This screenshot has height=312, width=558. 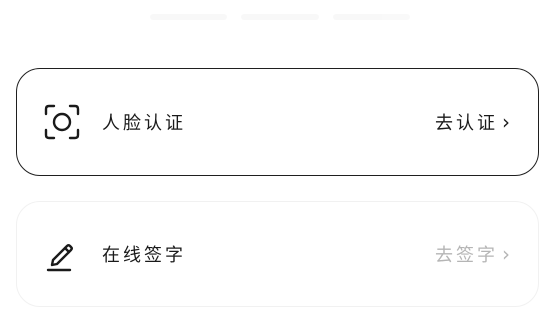 What do you see at coordinates (62, 254) in the screenshot?
I see `pen-icon` at bounding box center [62, 254].